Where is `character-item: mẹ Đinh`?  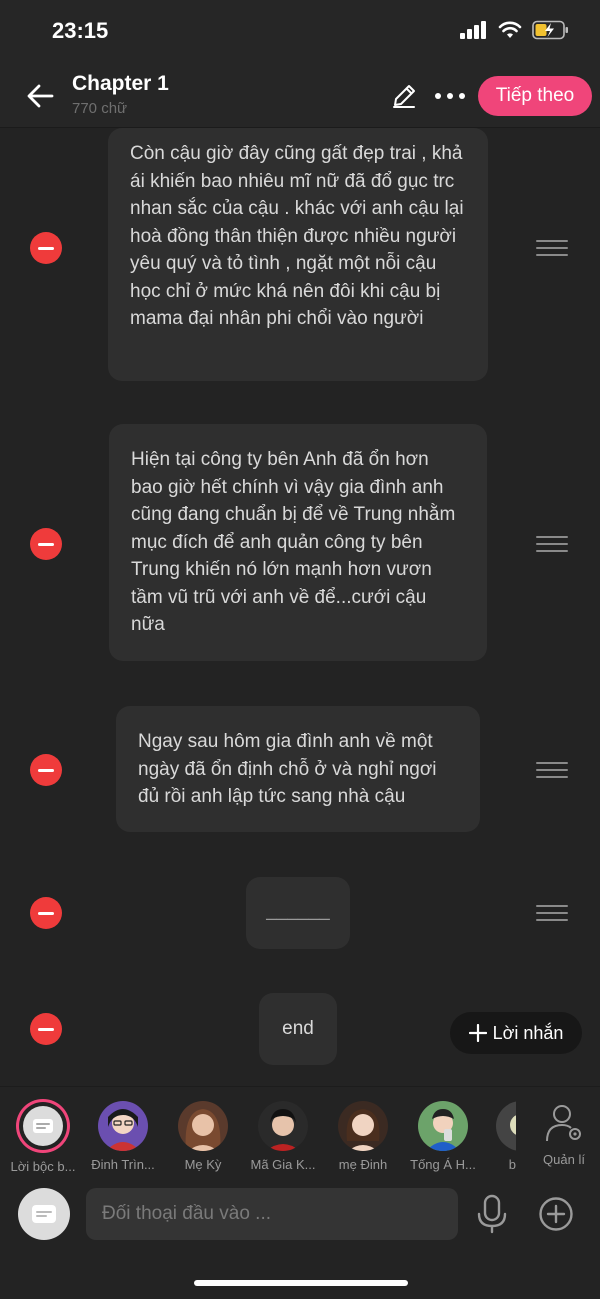
character-item: mẹ Đinh is located at coordinates (363, 1136).